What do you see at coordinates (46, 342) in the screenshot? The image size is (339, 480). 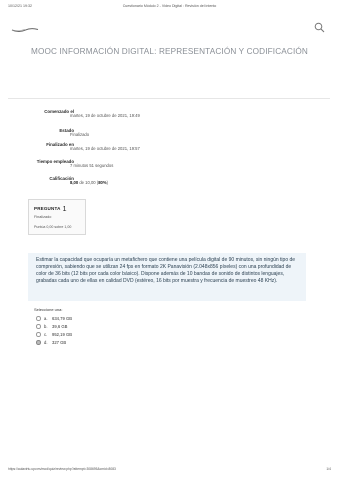 I see `option-letter: d.` at bounding box center [46, 342].